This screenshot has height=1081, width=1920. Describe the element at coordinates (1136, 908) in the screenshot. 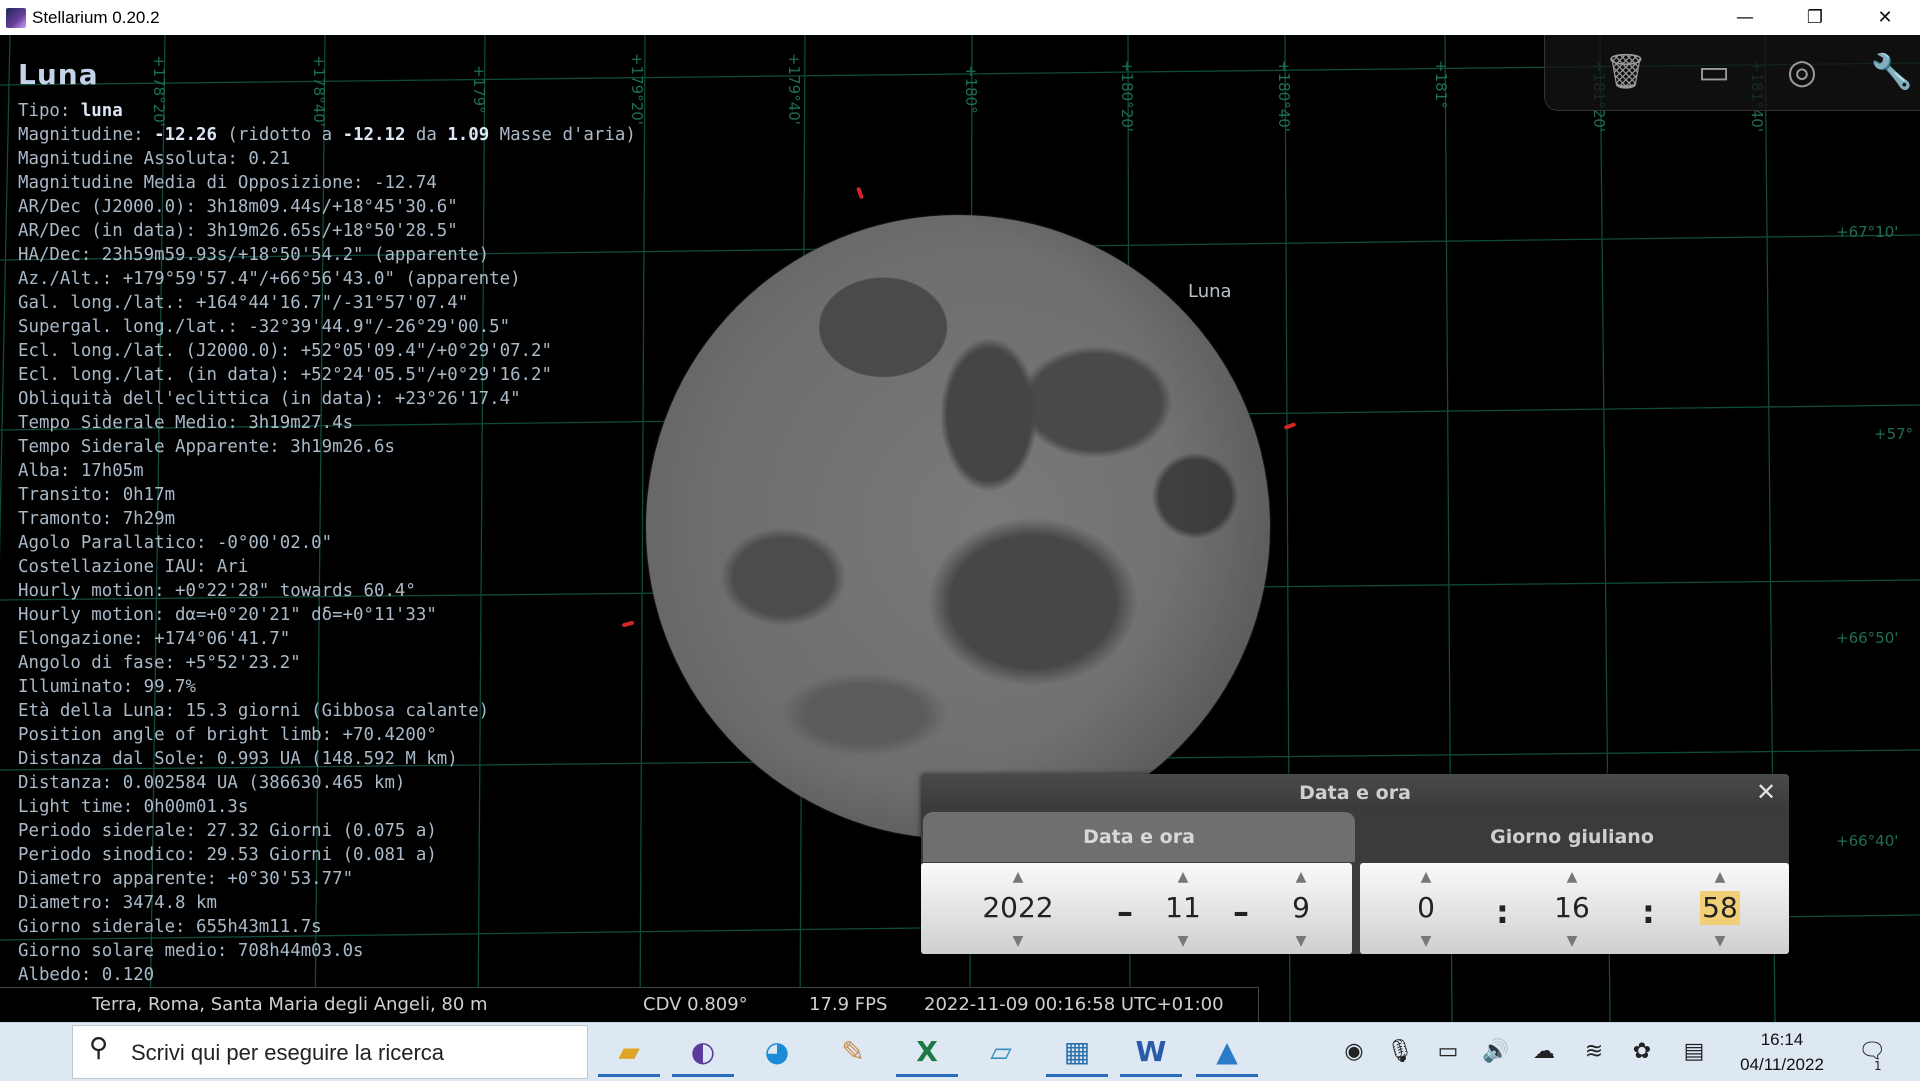

I see `date-fields: ▲ 2022 ▼ – ▲ 11 ▼ – ▲ 9 ▼` at that location.